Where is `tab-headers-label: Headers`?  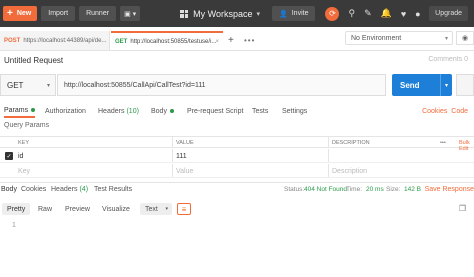 tab-headers-label: Headers is located at coordinates (111, 111).